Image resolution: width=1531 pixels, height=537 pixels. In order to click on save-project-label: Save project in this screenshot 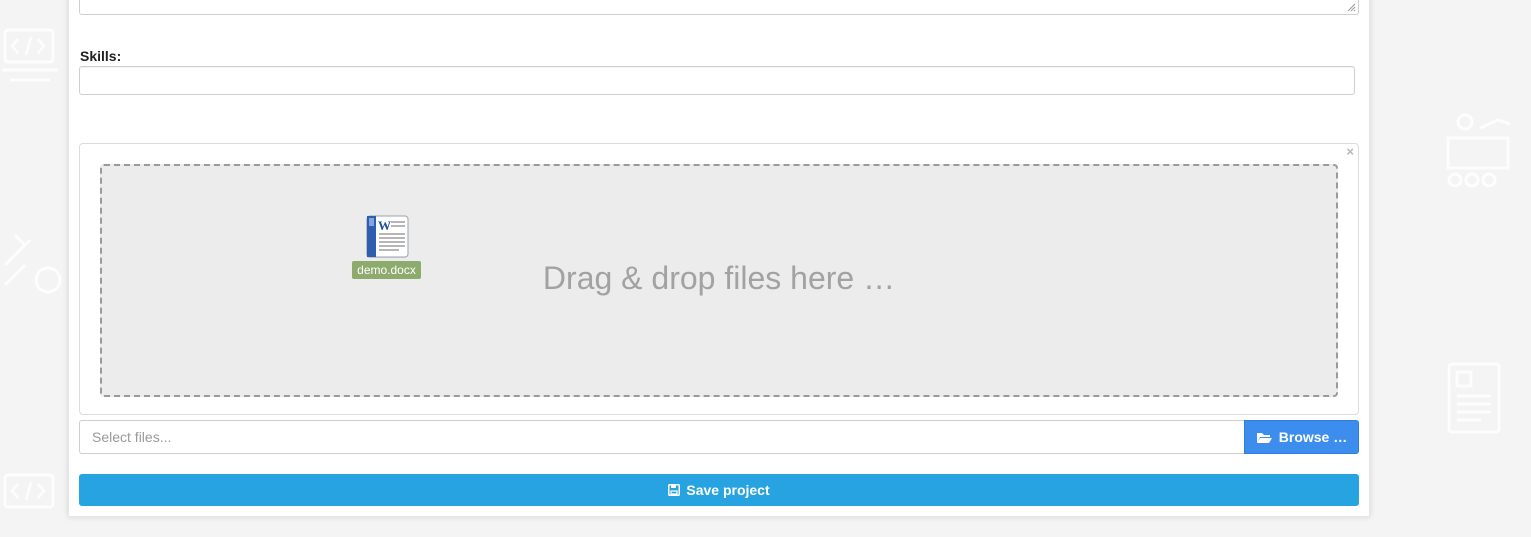, I will do `click(728, 490)`.